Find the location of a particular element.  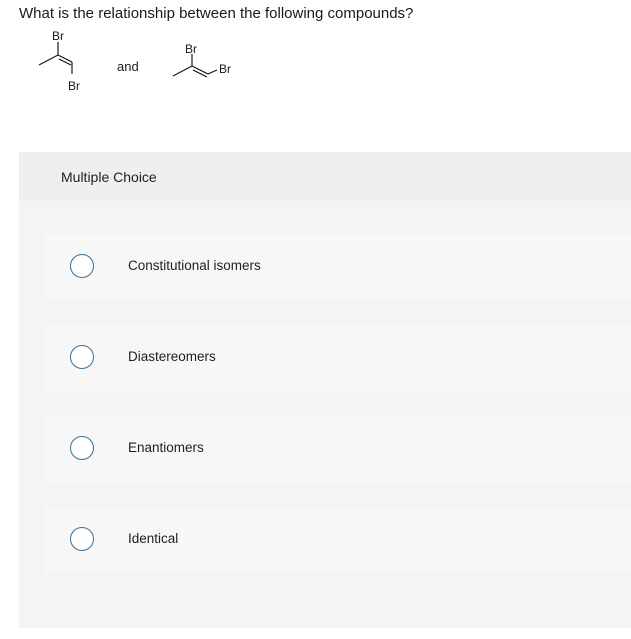

compound-structures: Br Br Br Br is located at coordinates (140, 63).